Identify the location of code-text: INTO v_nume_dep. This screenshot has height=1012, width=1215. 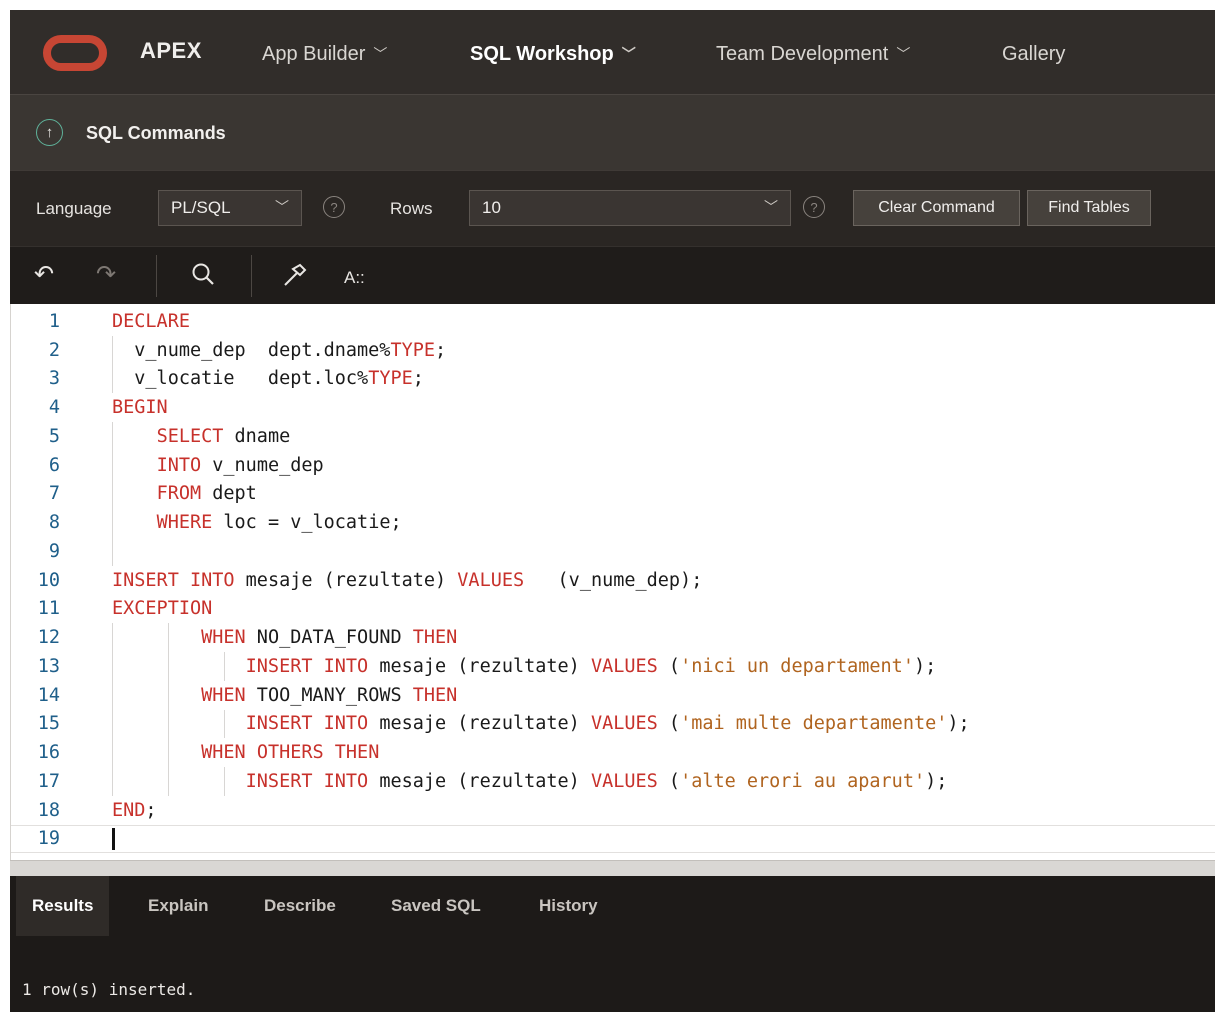
(240, 465).